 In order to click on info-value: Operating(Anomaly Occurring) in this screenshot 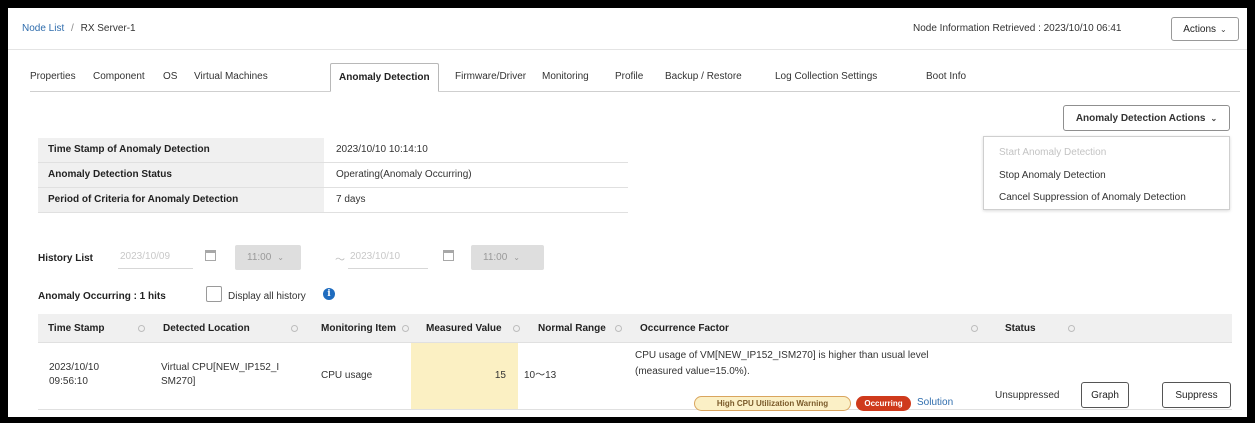, I will do `click(404, 174)`.